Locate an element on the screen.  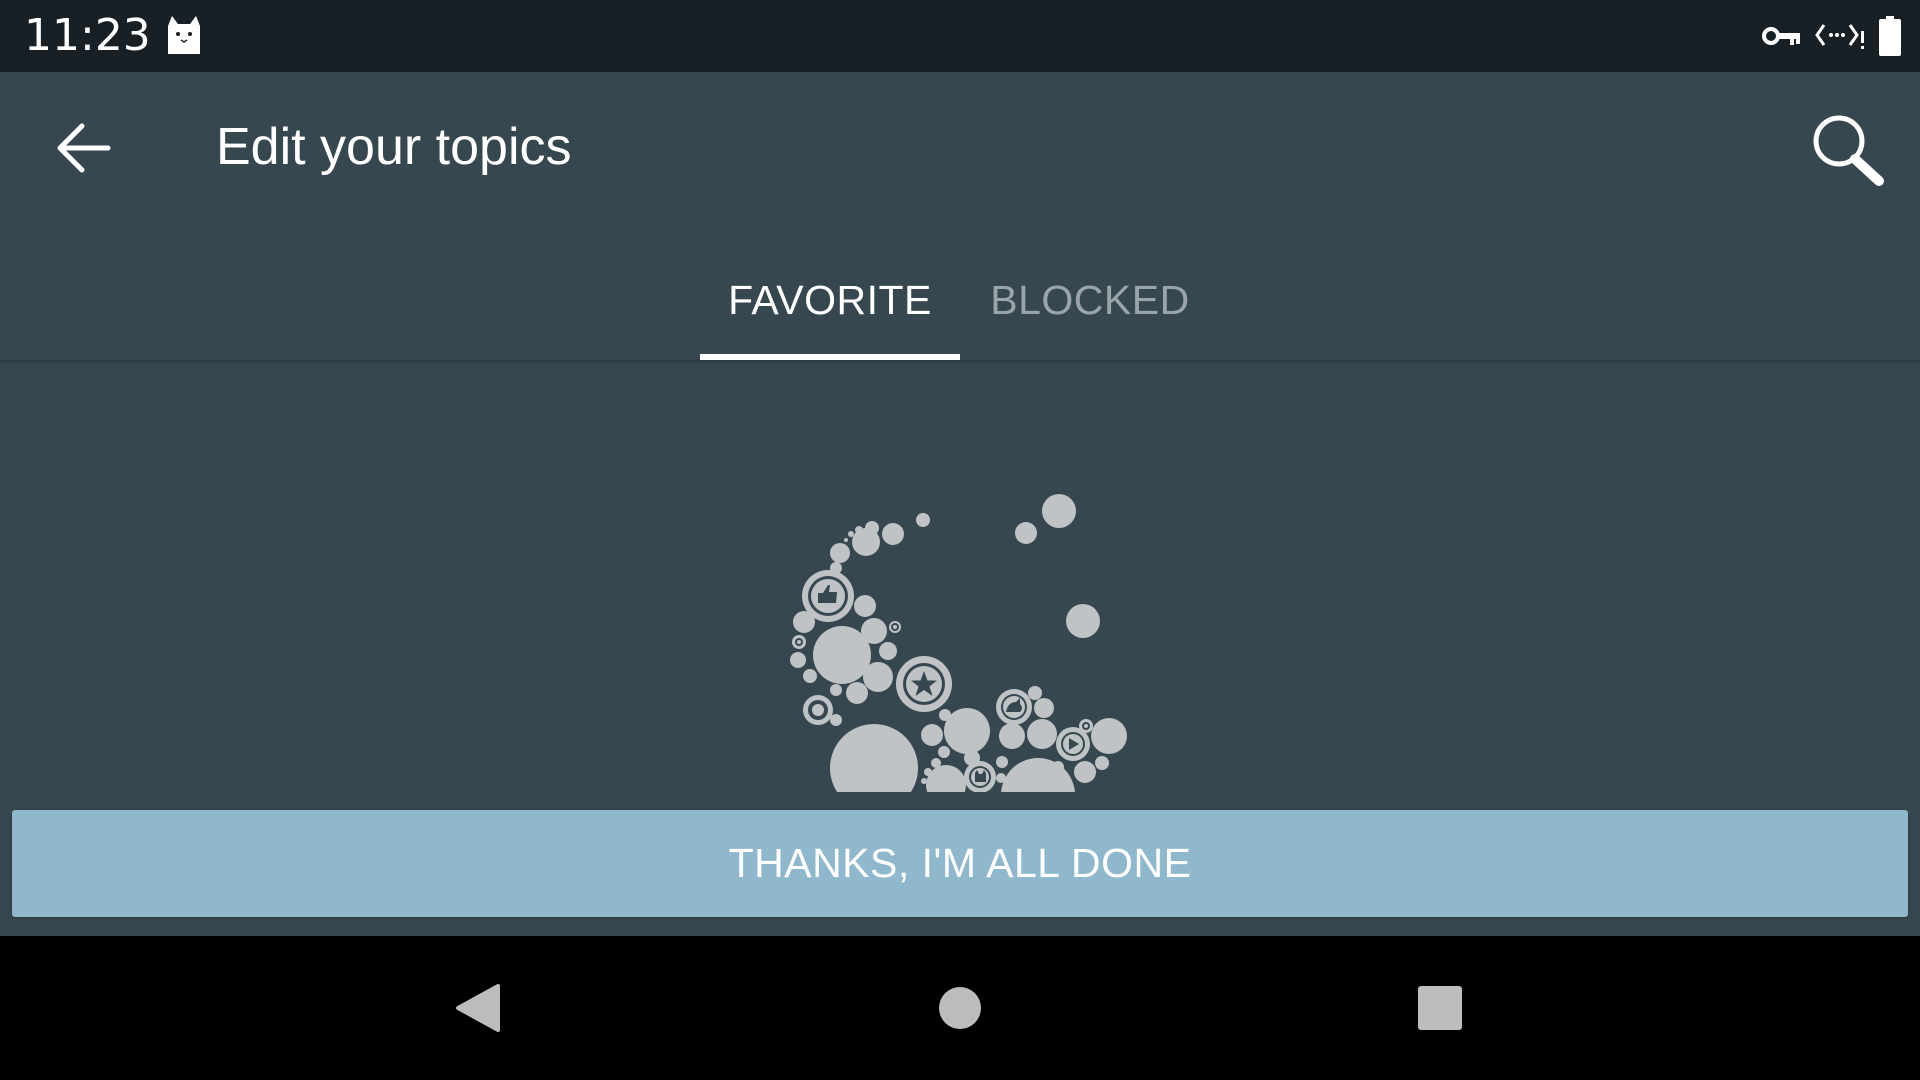
page-title: Edit your topics is located at coordinates (394, 147).